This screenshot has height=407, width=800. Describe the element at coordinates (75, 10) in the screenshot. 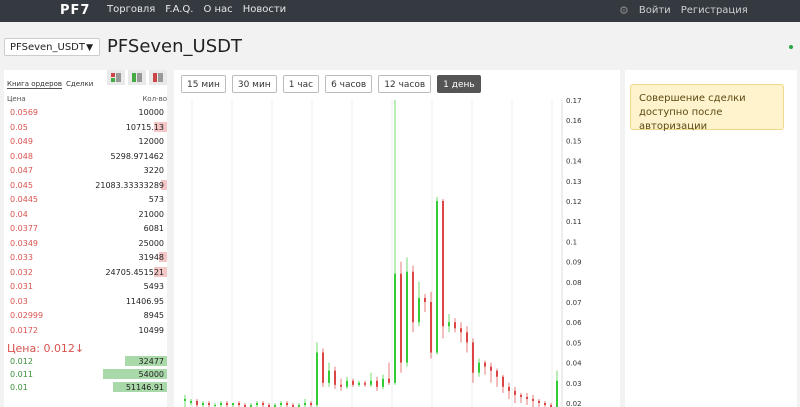

I see `site-logo: PF7` at that location.